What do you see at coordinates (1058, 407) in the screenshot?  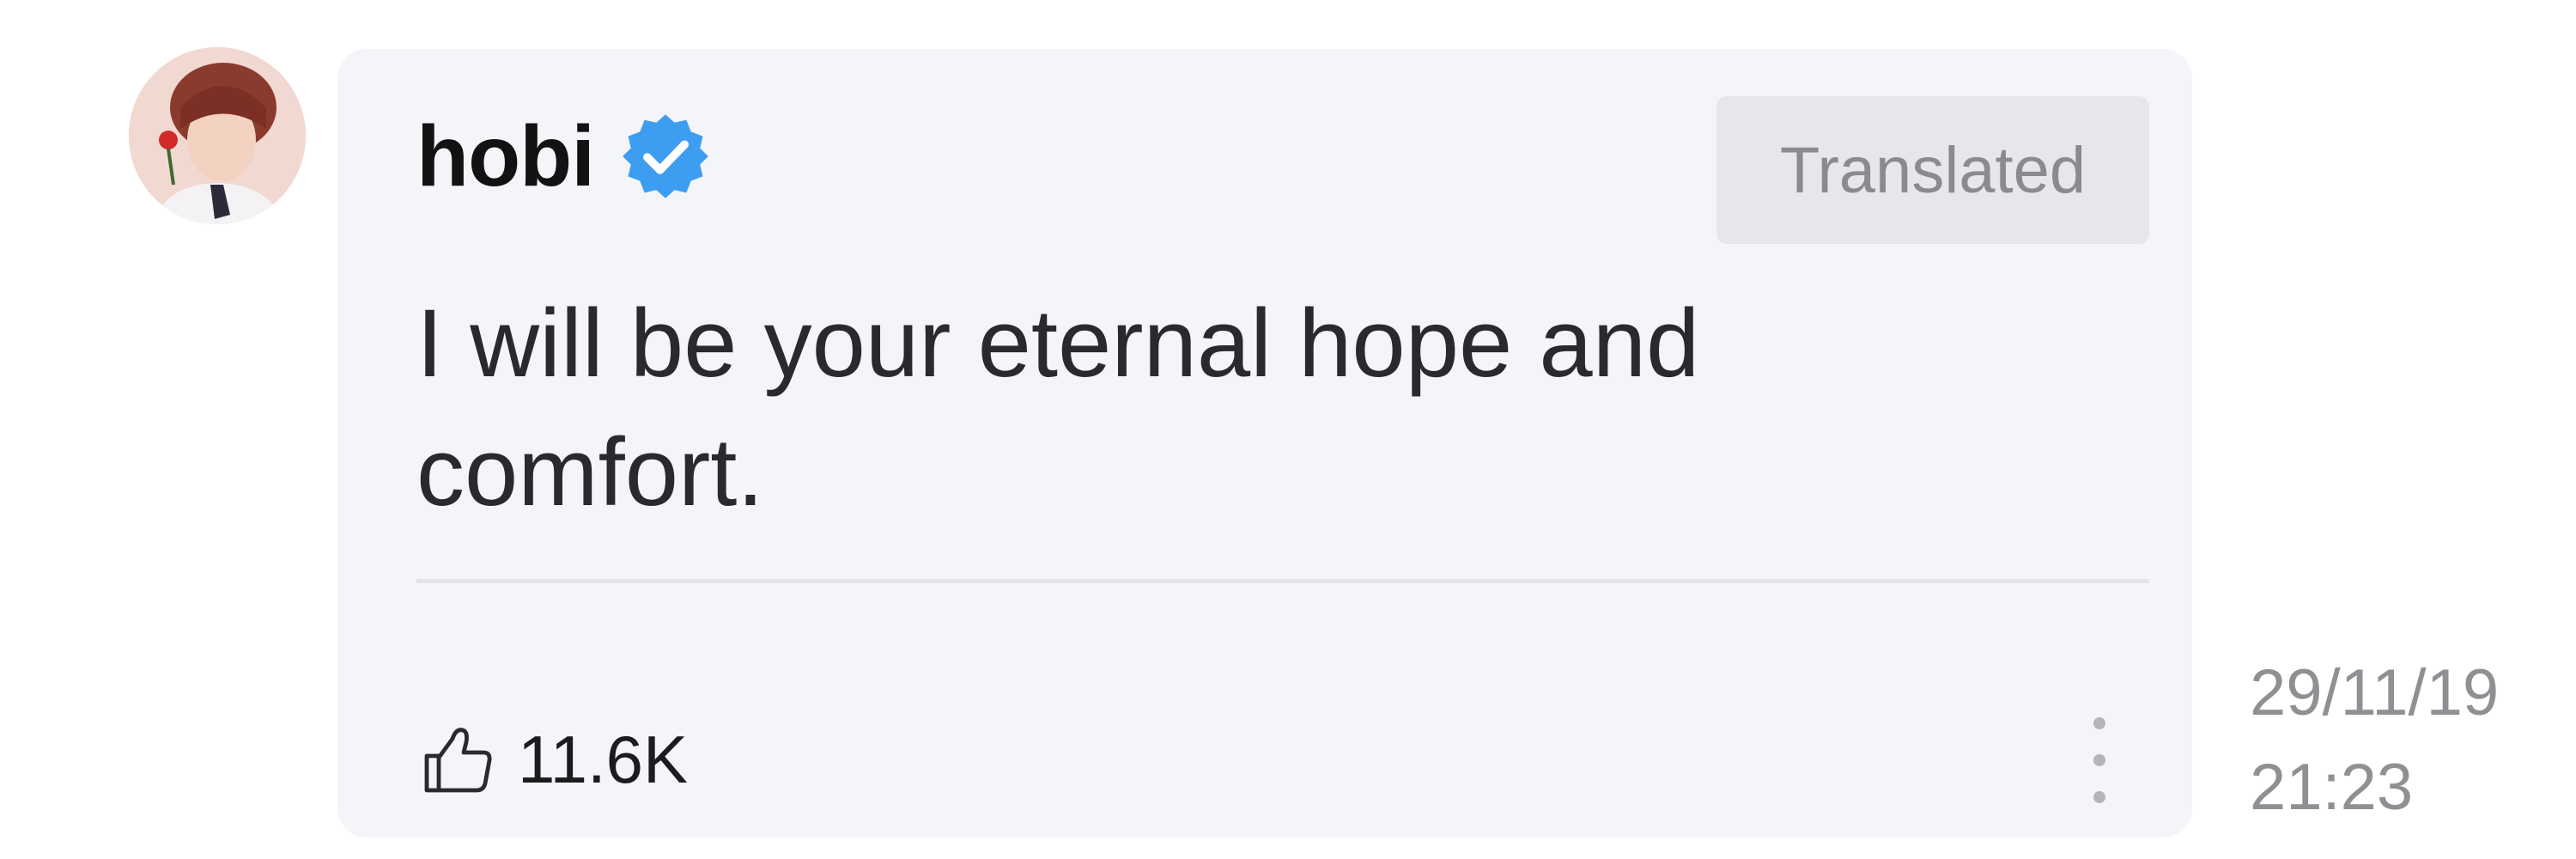 I see `message-text: I will be your eternal hope and comfort.` at bounding box center [1058, 407].